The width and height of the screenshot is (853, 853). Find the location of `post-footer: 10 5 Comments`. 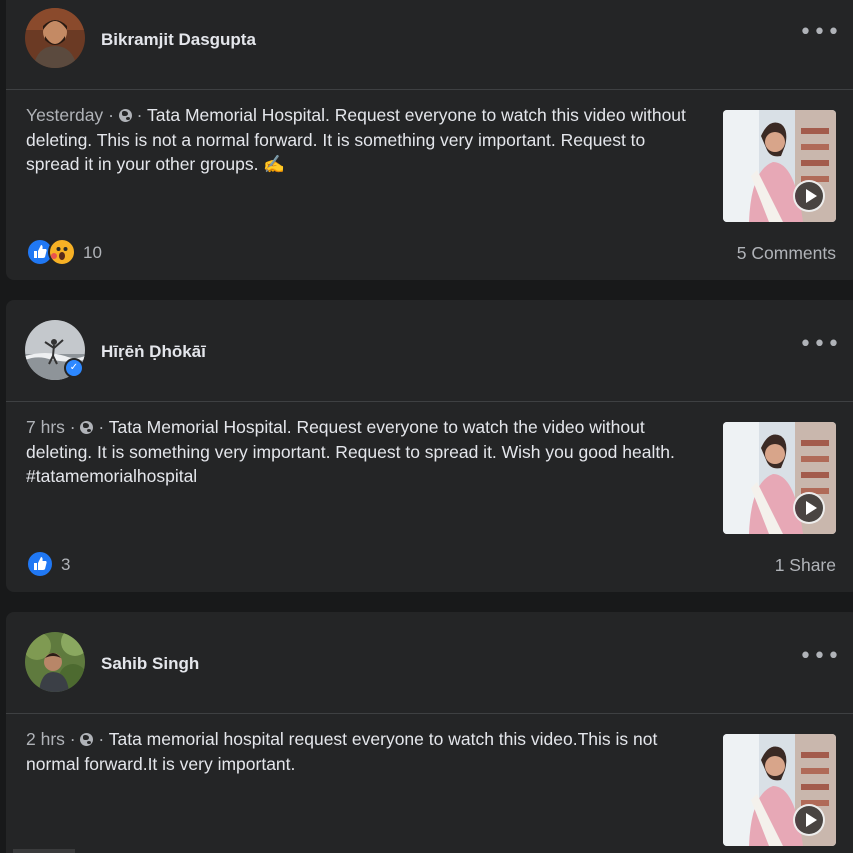

post-footer: 10 5 Comments is located at coordinates (429, 251).